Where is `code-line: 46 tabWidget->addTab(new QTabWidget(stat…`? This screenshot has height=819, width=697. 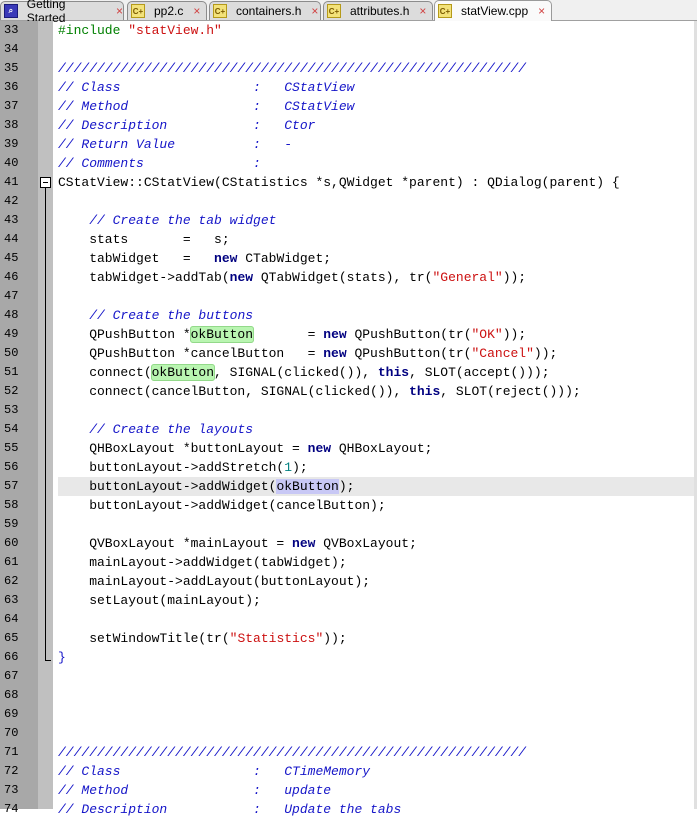
code-line: 46 tabWidget->addTab(new QTabWidget(stat… is located at coordinates (348, 277).